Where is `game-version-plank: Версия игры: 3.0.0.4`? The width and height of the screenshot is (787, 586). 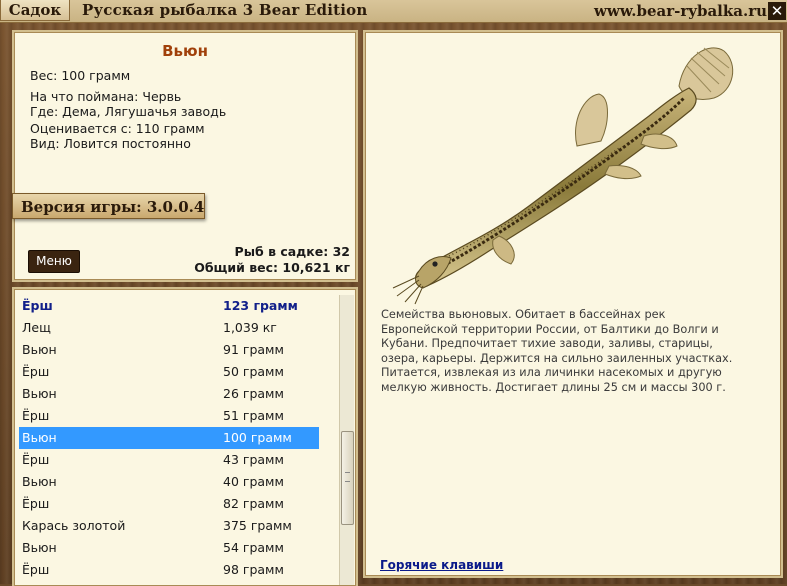 game-version-plank: Версия игры: 3.0.0.4 is located at coordinates (108, 206).